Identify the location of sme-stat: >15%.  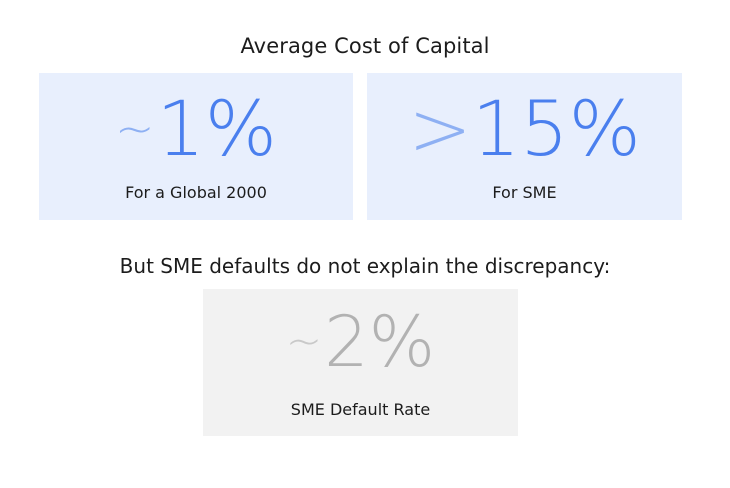
(524, 129).